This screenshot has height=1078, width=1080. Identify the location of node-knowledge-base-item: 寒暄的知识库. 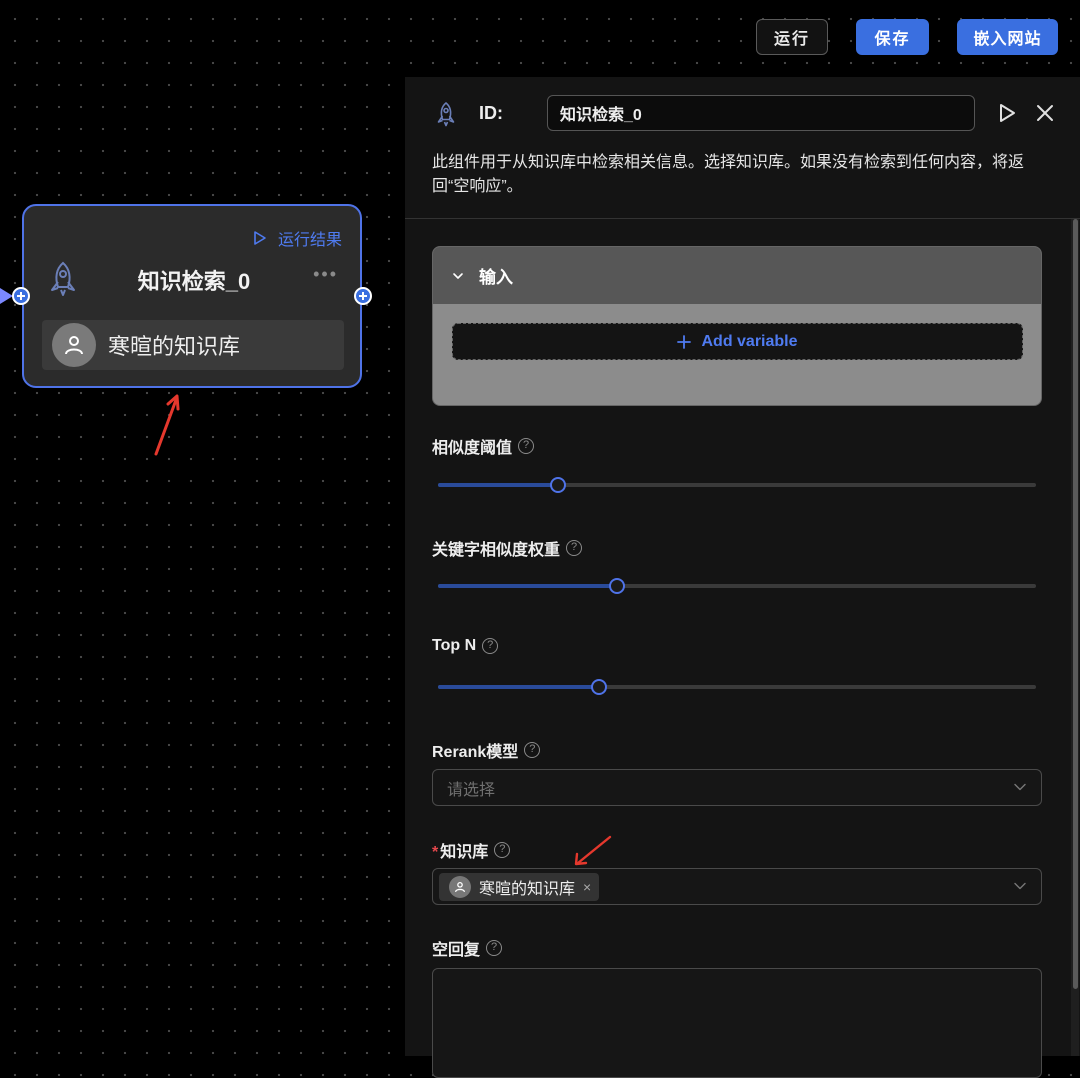
(193, 345).